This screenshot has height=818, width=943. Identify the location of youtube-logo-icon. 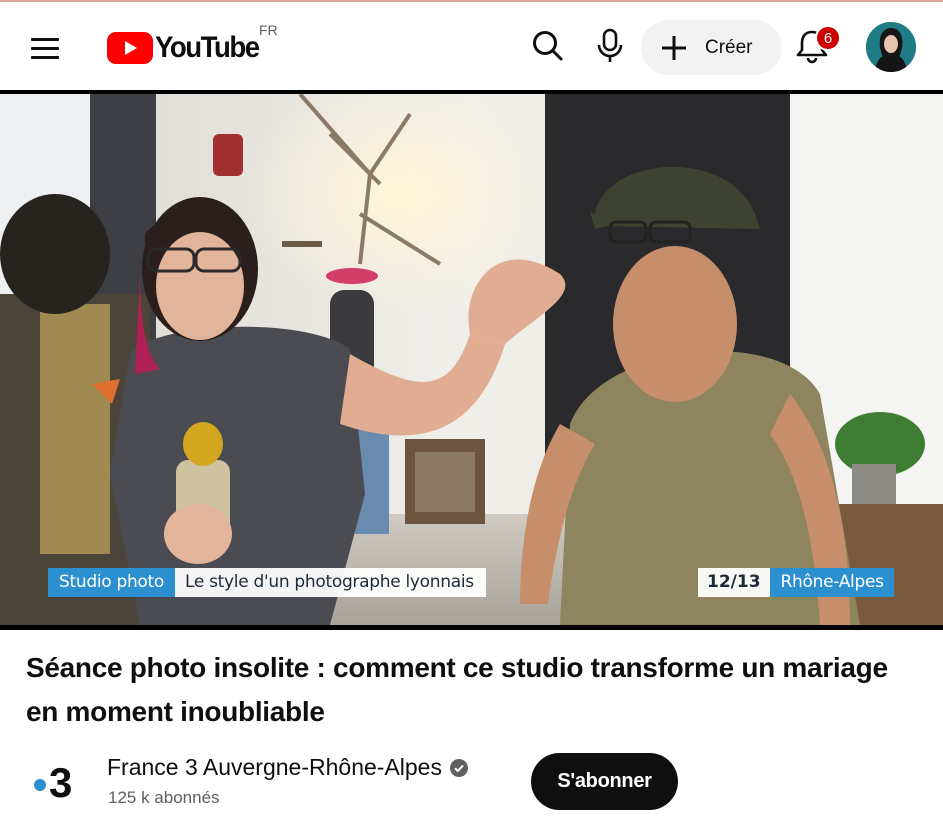
(130, 48).